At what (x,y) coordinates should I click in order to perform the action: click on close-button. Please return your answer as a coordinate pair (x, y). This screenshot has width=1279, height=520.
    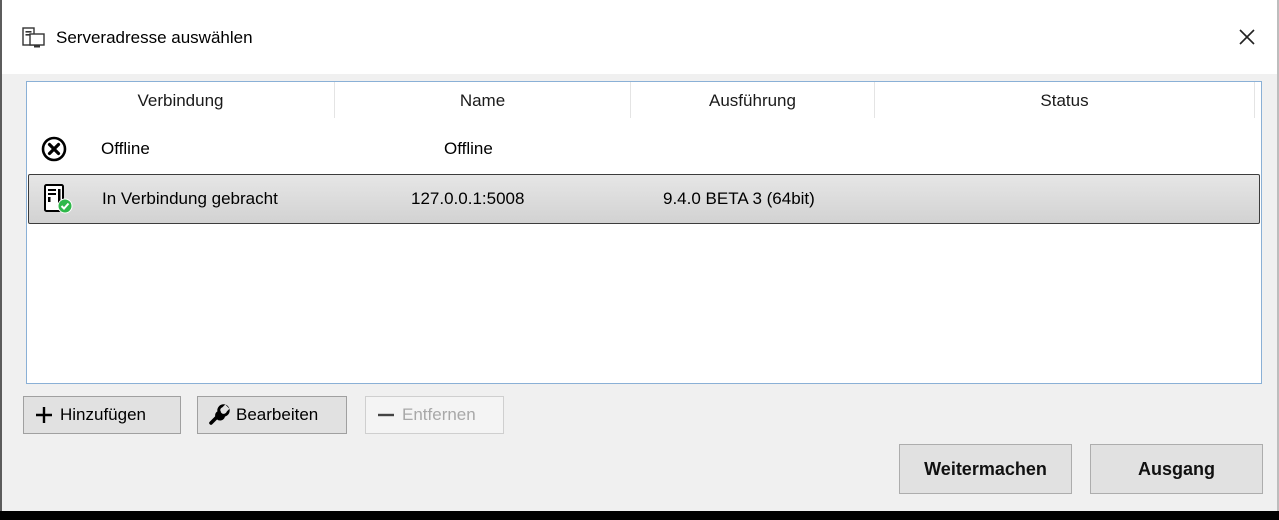
    Looking at the image, I should click on (1247, 37).